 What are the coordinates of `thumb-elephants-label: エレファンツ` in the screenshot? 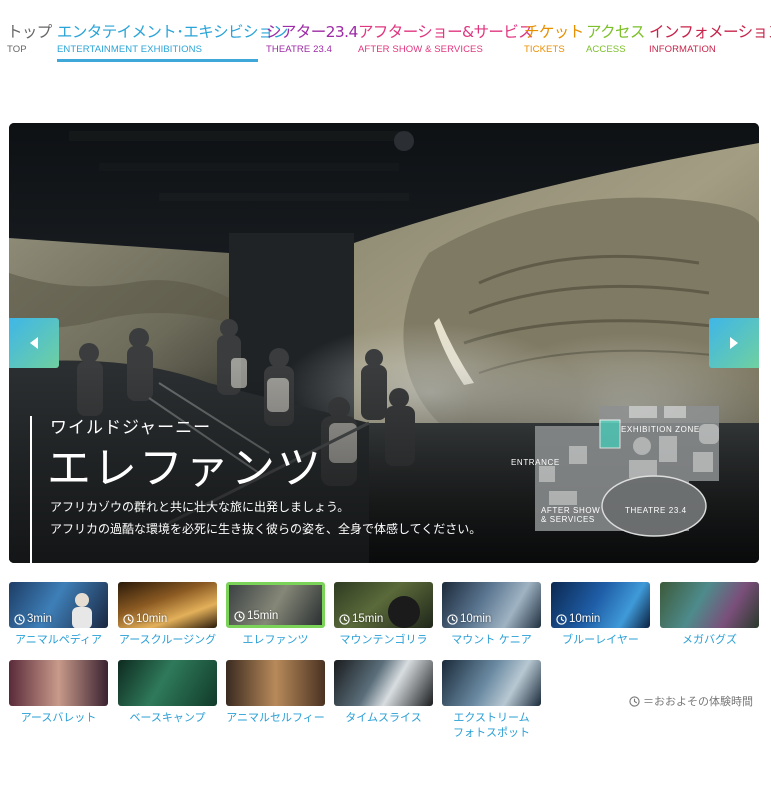 It's located at (275, 639).